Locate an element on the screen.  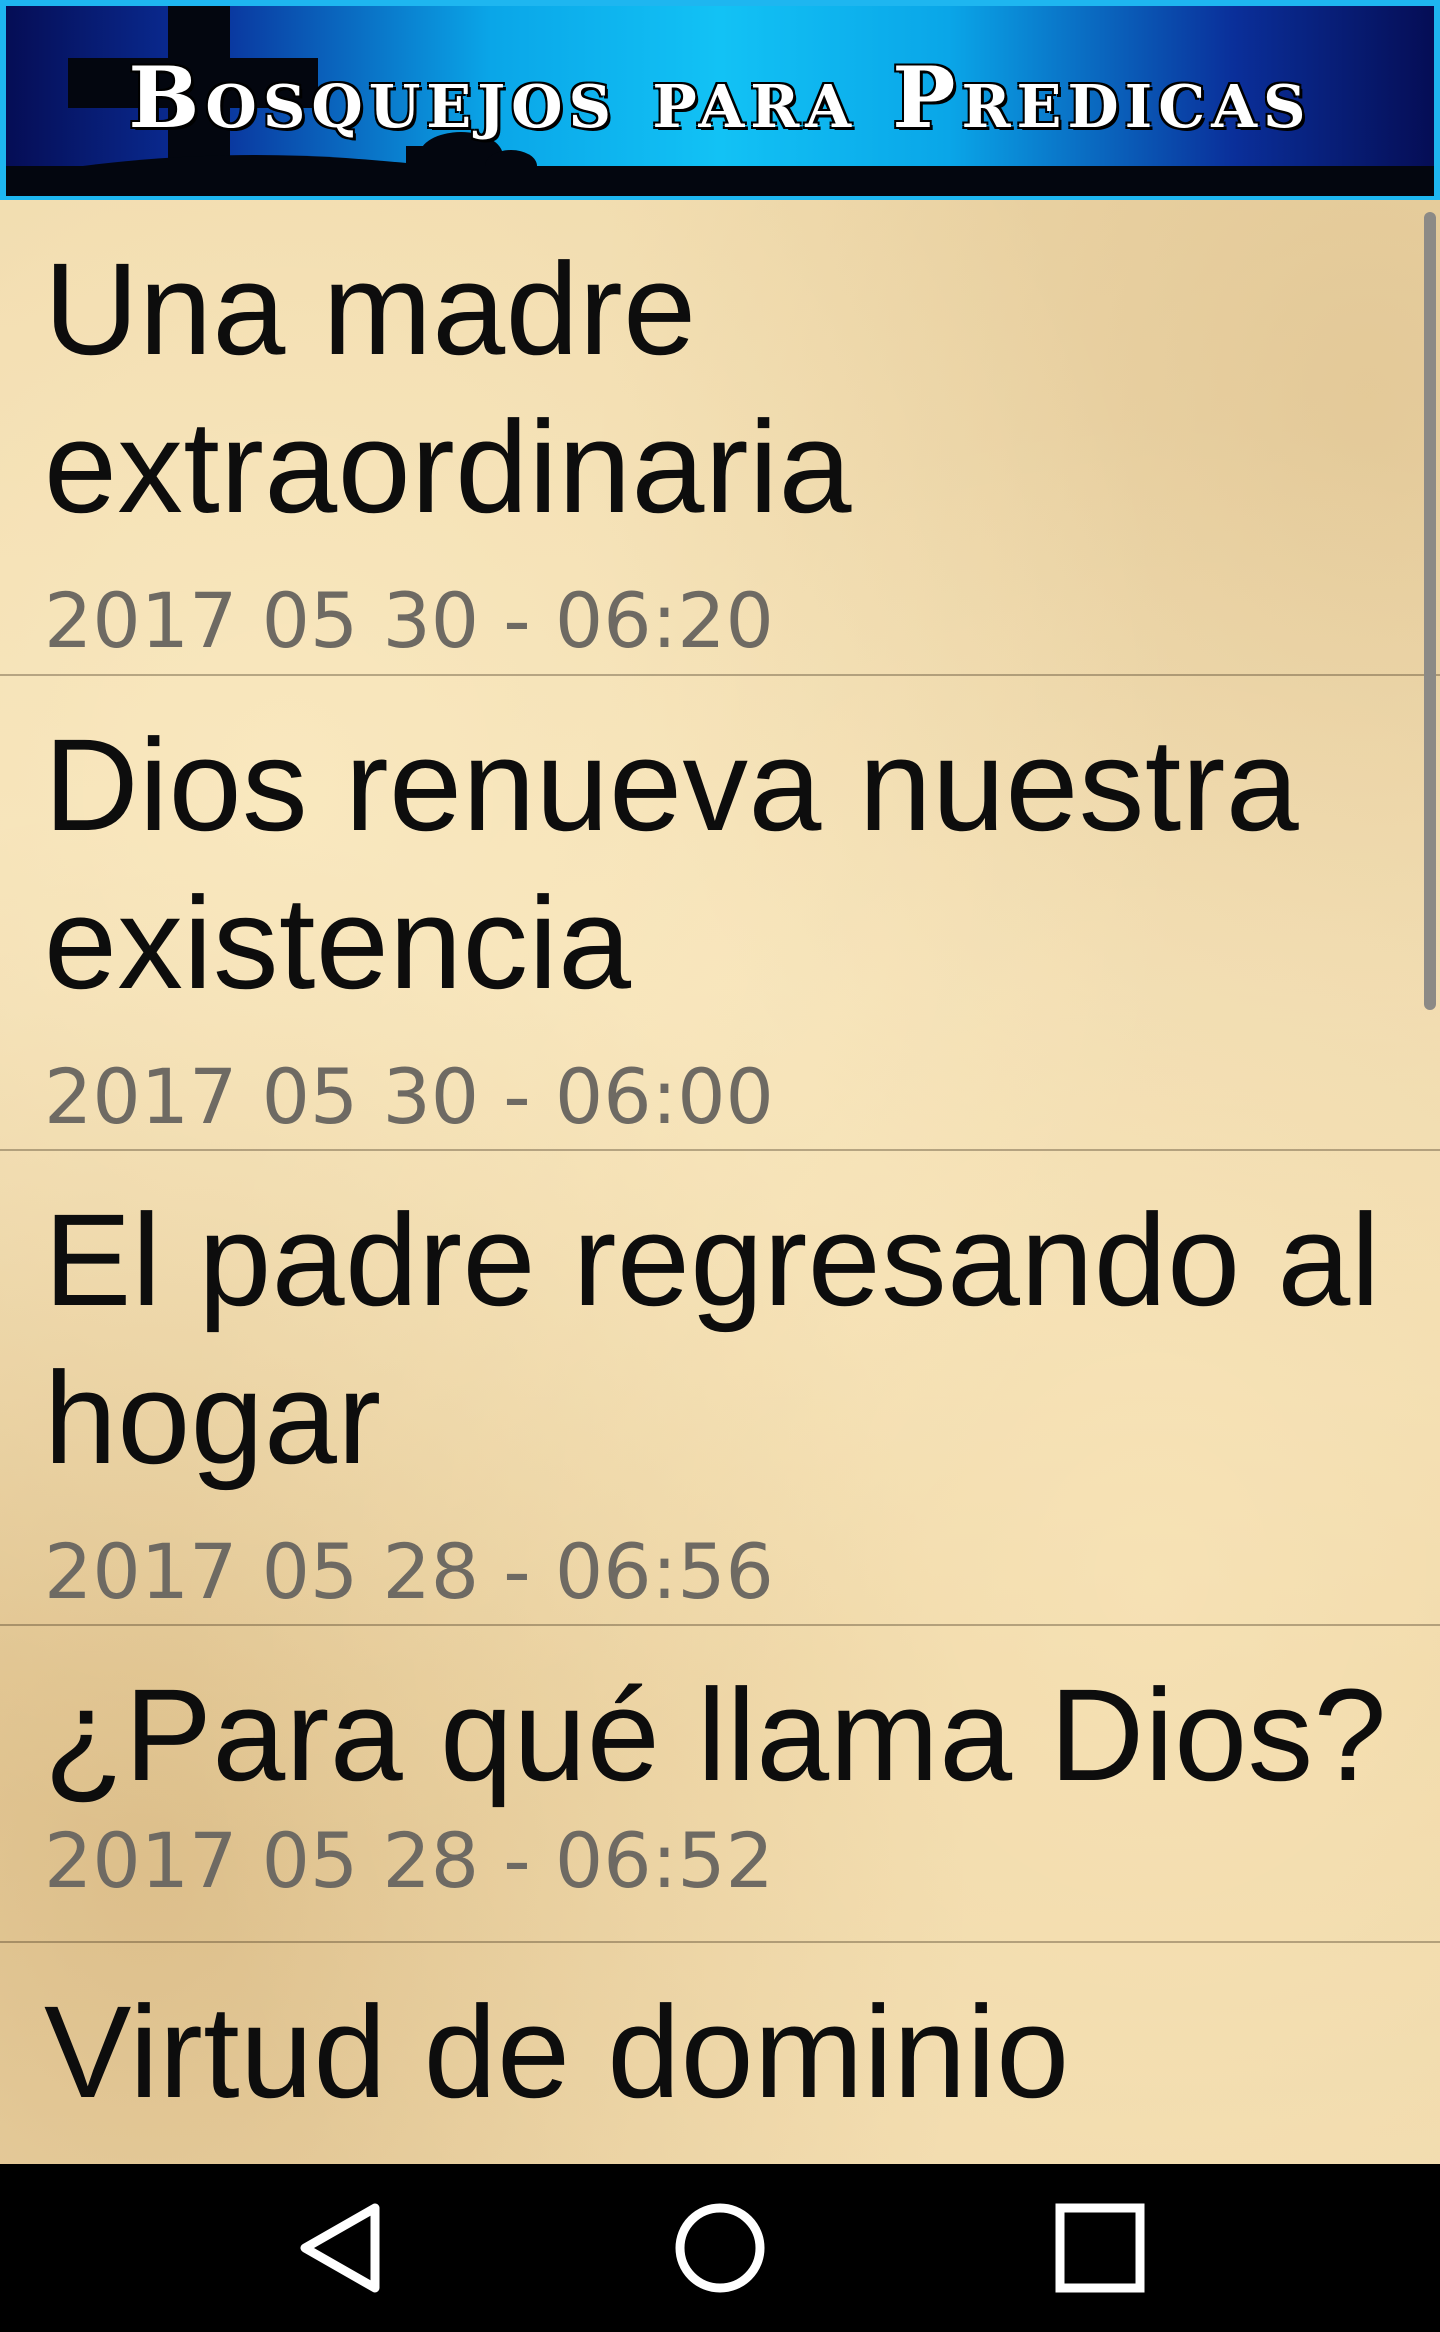
header-ground is located at coordinates (720, 181).